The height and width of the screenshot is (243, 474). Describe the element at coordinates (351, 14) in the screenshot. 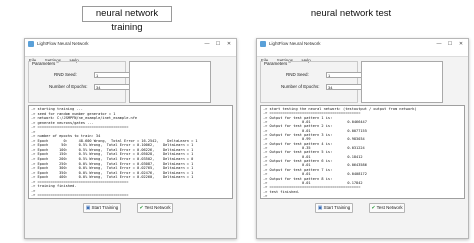

I see `caption-test: neural network test` at that location.